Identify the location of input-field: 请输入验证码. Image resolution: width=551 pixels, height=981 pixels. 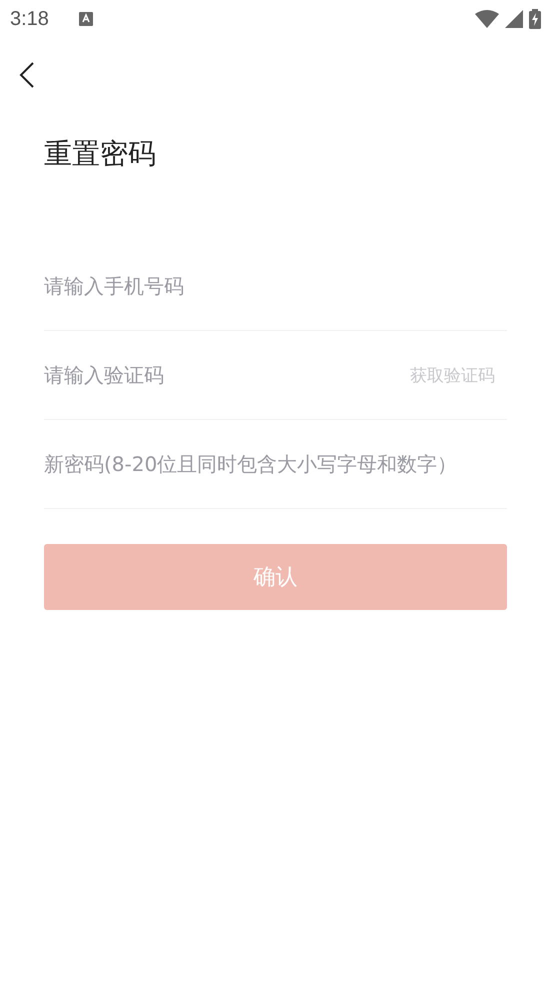
(223, 375).